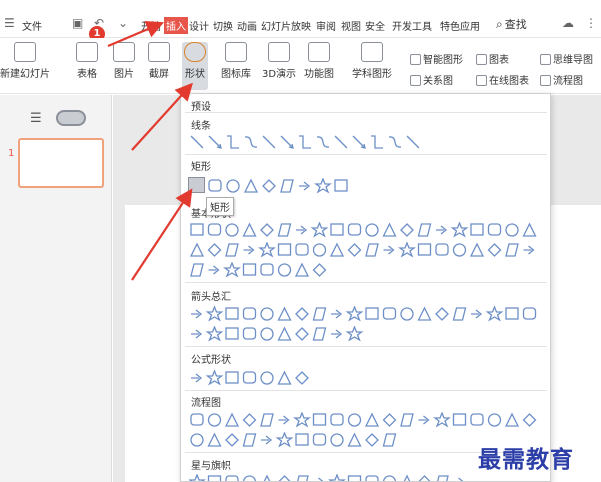 The image size is (601, 482). What do you see at coordinates (25, 61) in the screenshot?
I see `new-slide-button: 新建幻灯片` at bounding box center [25, 61].